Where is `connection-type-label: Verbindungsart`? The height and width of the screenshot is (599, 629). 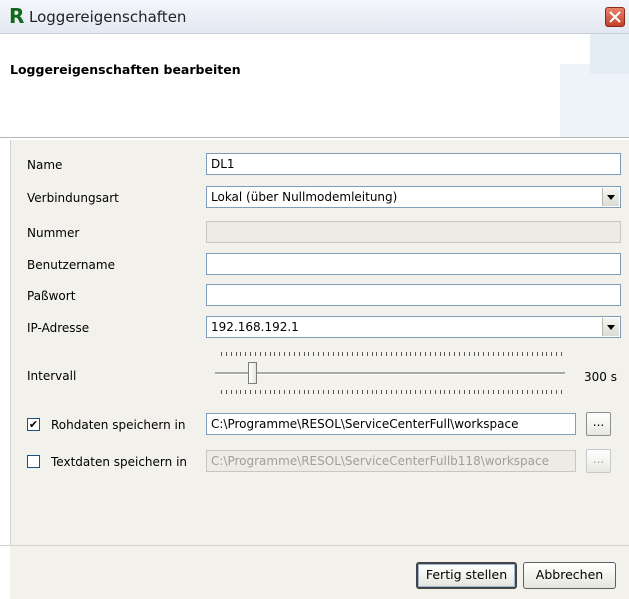
connection-type-label: Verbindungsart is located at coordinates (73, 198).